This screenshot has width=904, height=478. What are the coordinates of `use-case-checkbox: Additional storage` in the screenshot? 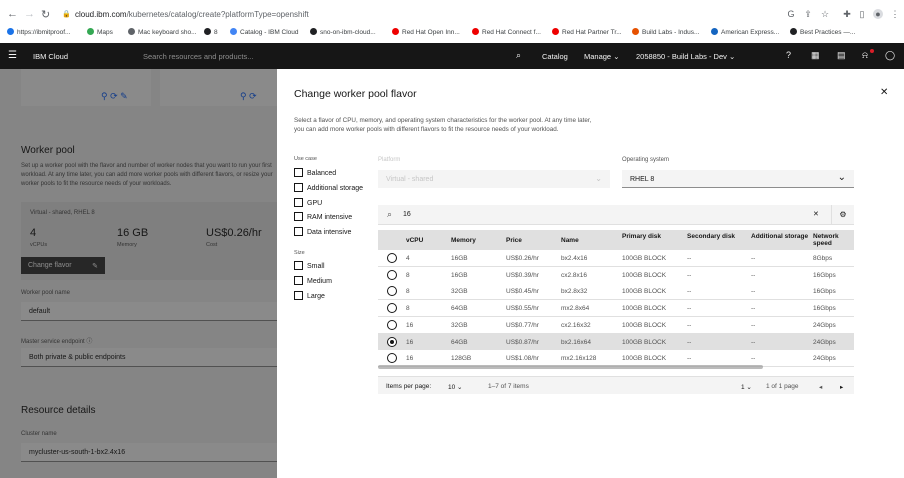 It's located at (329, 187).